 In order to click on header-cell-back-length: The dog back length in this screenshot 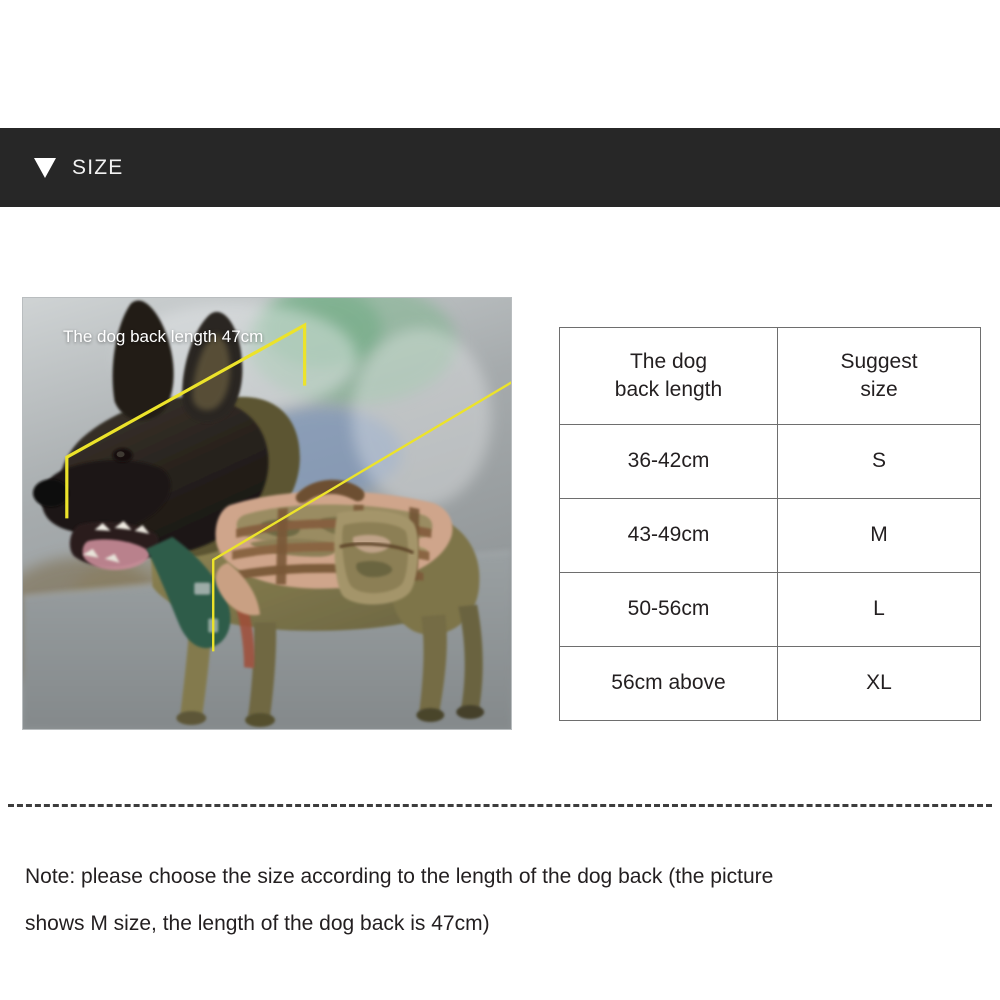, I will do `click(668, 376)`.